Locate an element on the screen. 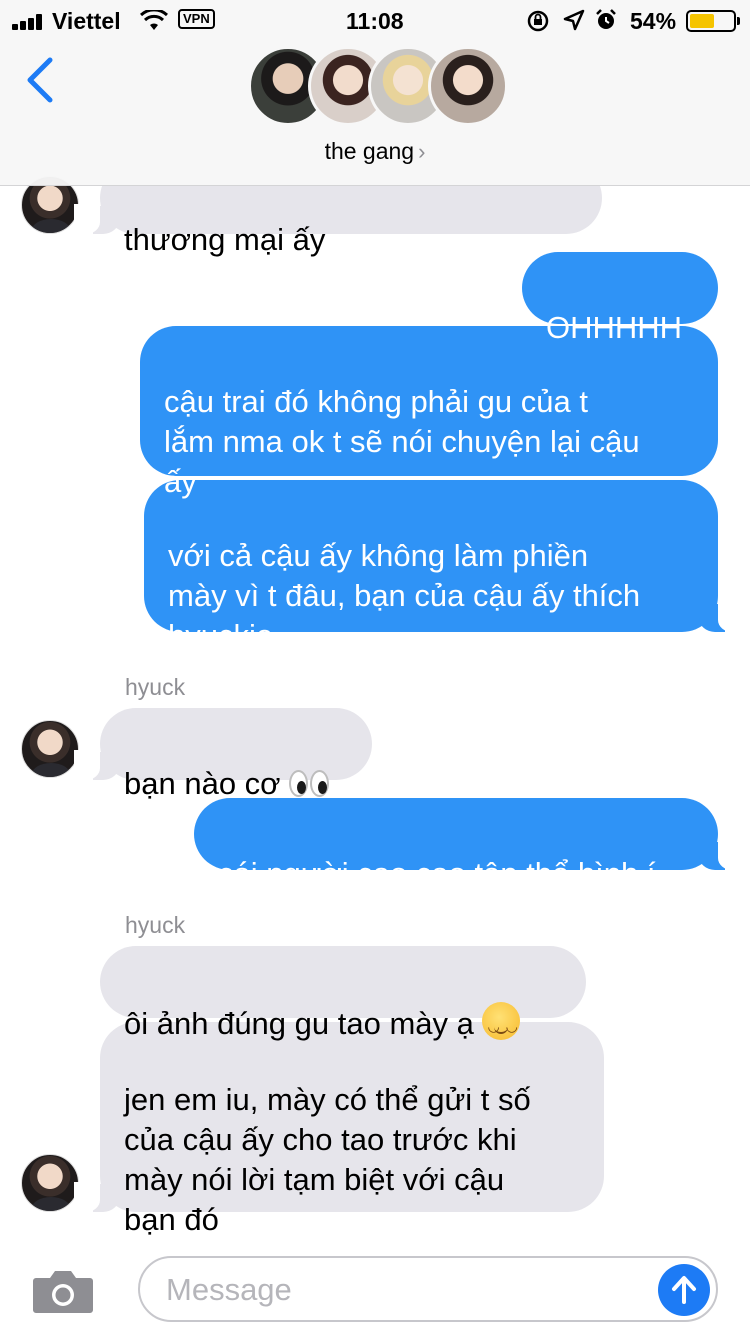  message-text: OHHHHH is located at coordinates (614, 327).